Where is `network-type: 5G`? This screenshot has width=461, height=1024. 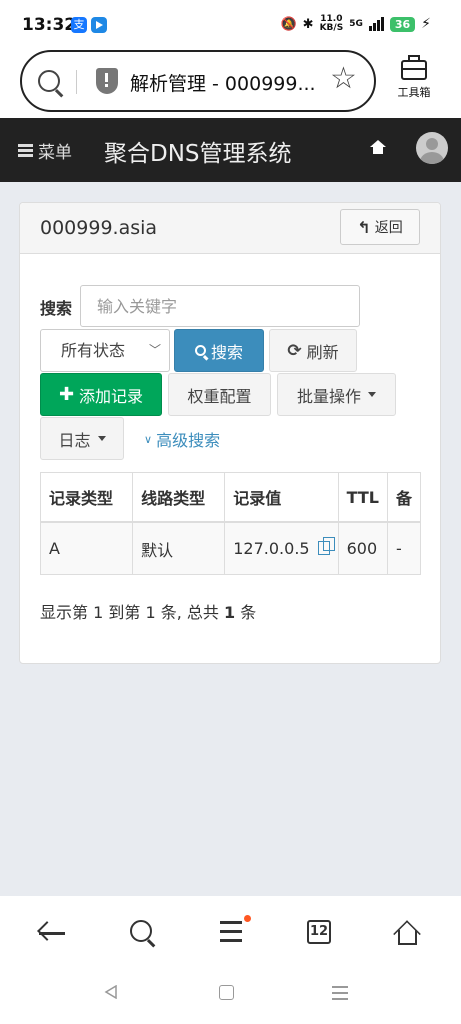
network-type: 5G is located at coordinates (356, 24).